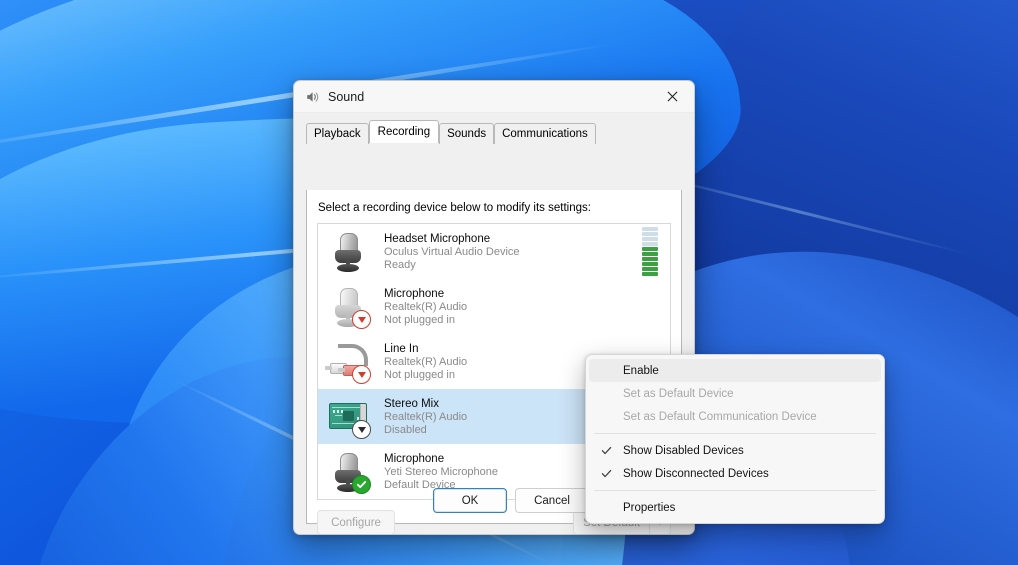 Image resolution: width=1018 pixels, height=565 pixels. Describe the element at coordinates (361, 429) in the screenshot. I see `disabled-icon` at that location.